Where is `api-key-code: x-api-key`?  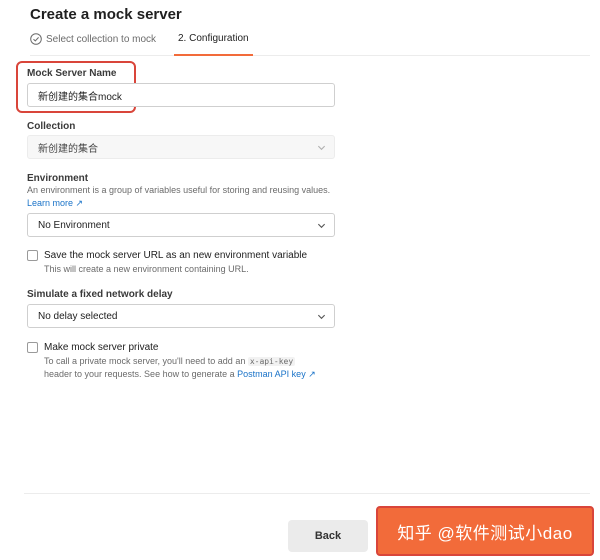
api-key-code: x-api-key is located at coordinates (271, 361).